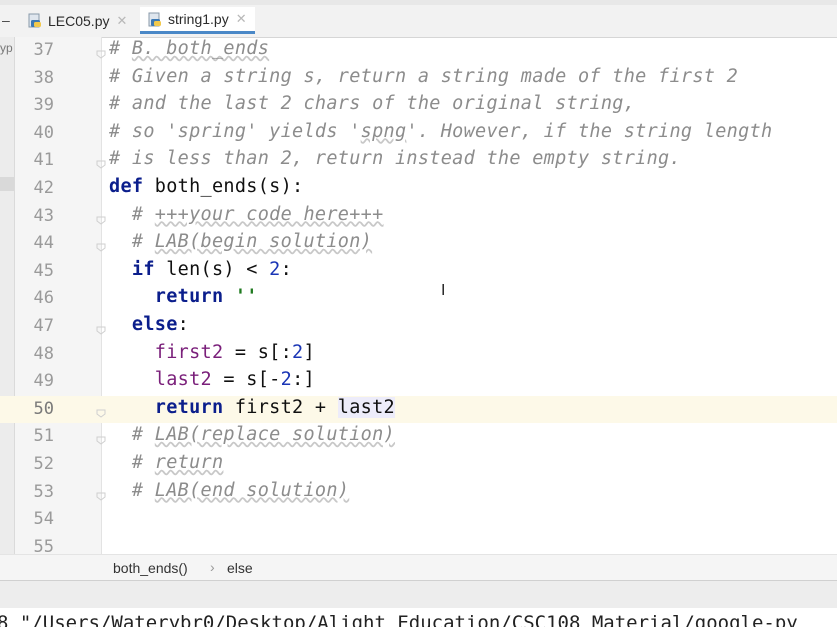  I want to click on line-number: 38, so click(43, 77).